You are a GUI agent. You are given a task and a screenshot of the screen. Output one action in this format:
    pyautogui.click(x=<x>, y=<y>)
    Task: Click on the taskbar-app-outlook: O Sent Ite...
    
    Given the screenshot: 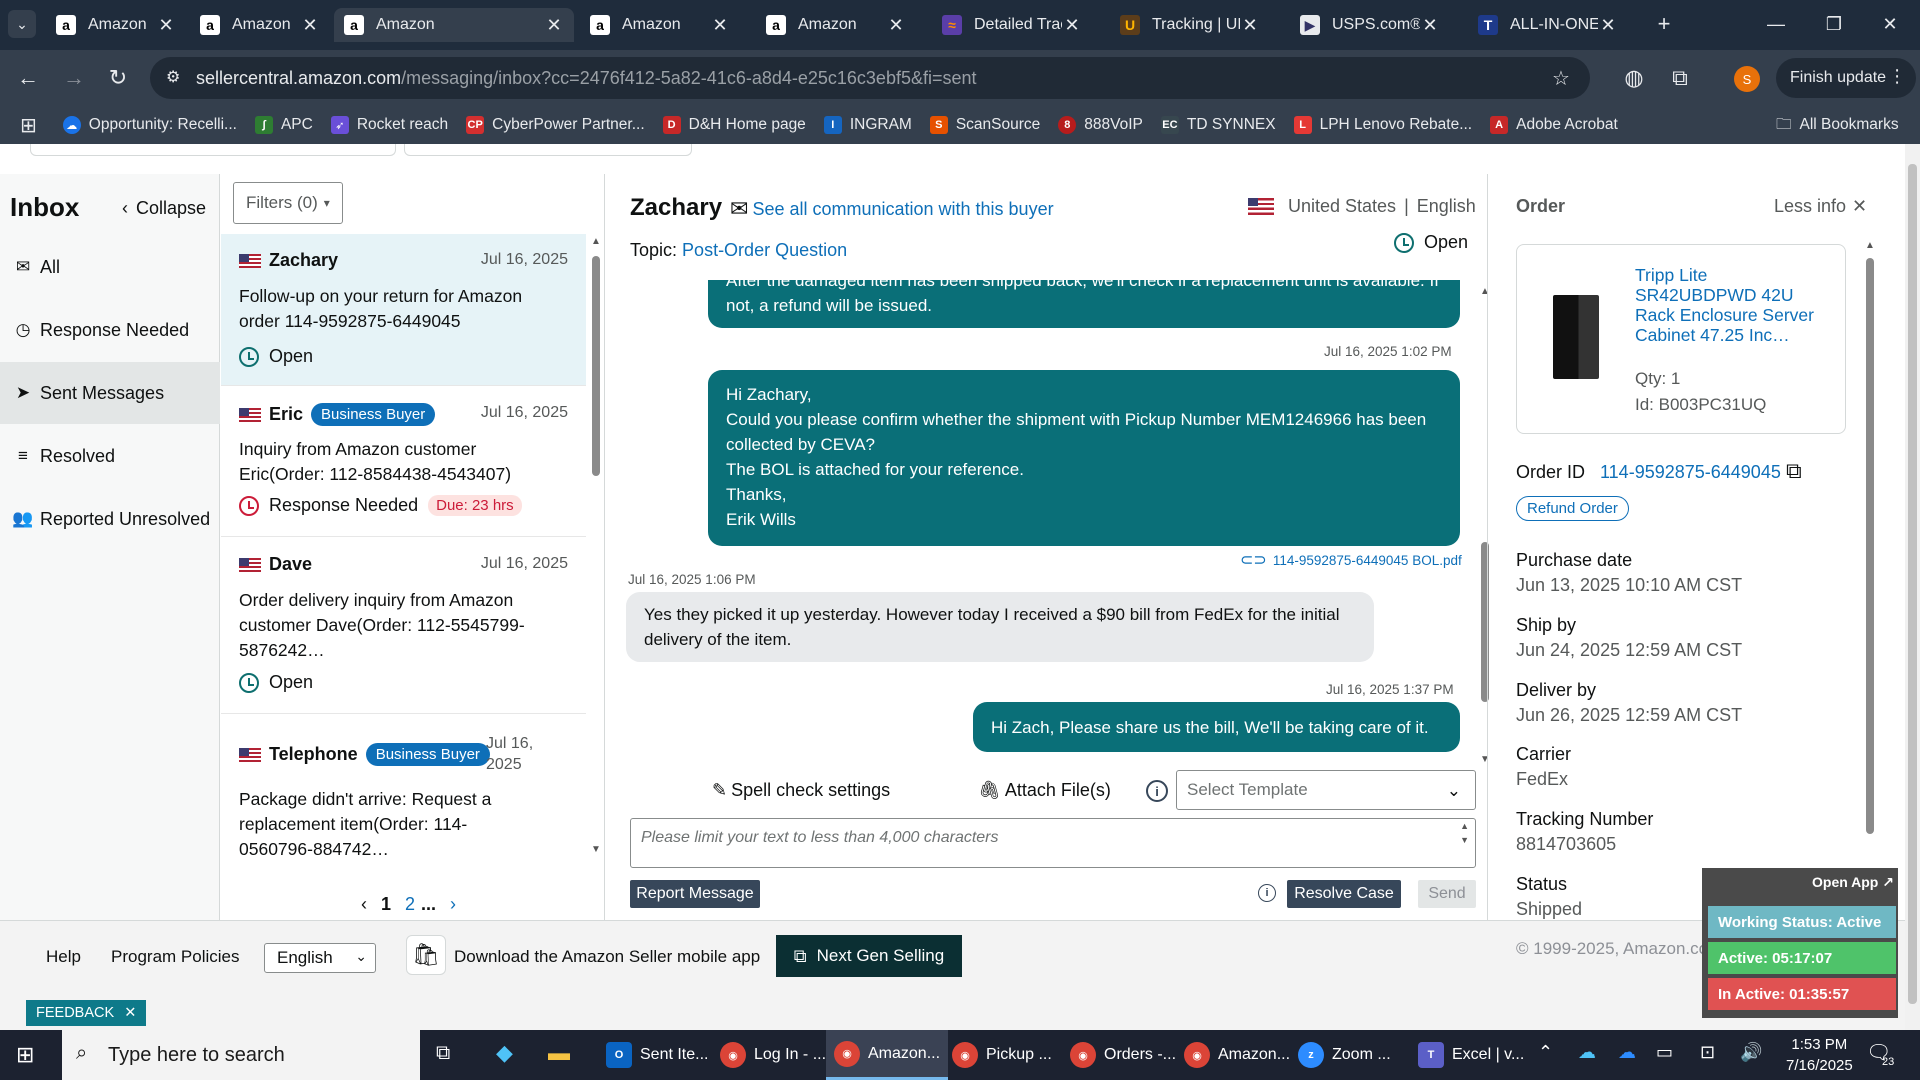 What is the action you would take?
    pyautogui.click(x=657, y=1055)
    